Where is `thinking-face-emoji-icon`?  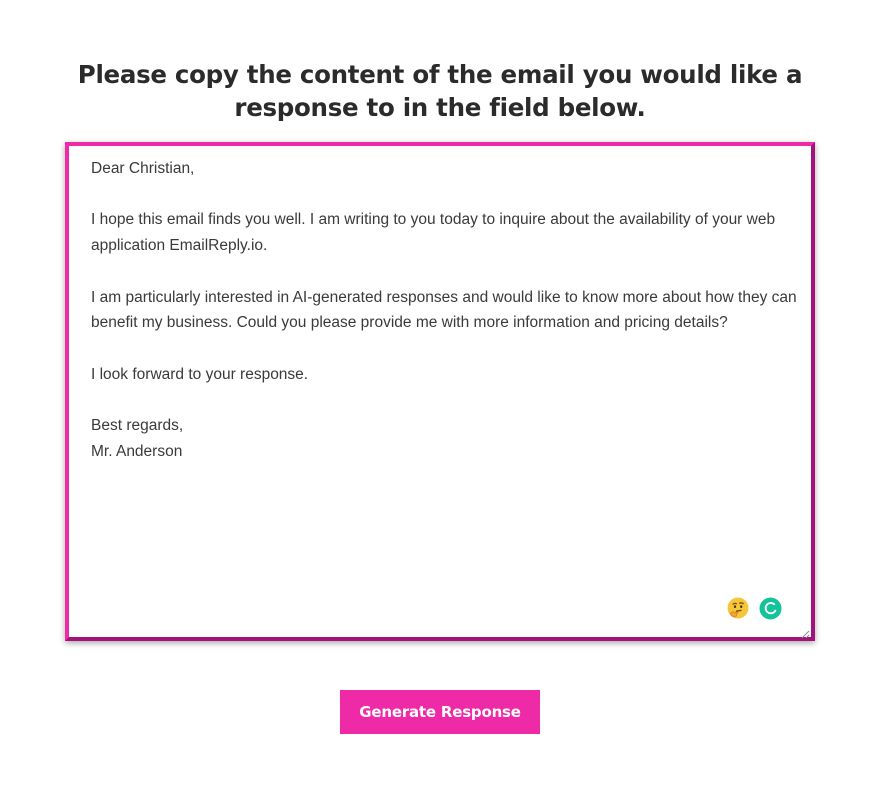
thinking-face-emoji-icon is located at coordinates (738, 608).